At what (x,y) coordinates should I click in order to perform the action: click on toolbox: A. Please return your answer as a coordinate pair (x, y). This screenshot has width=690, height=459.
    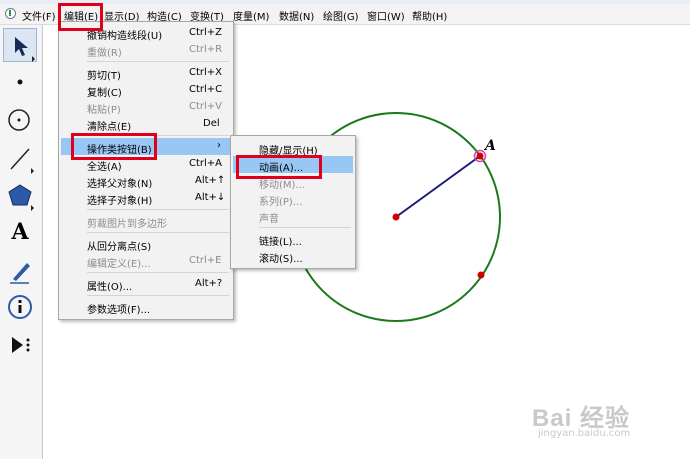
    Looking at the image, I should click on (21, 242).